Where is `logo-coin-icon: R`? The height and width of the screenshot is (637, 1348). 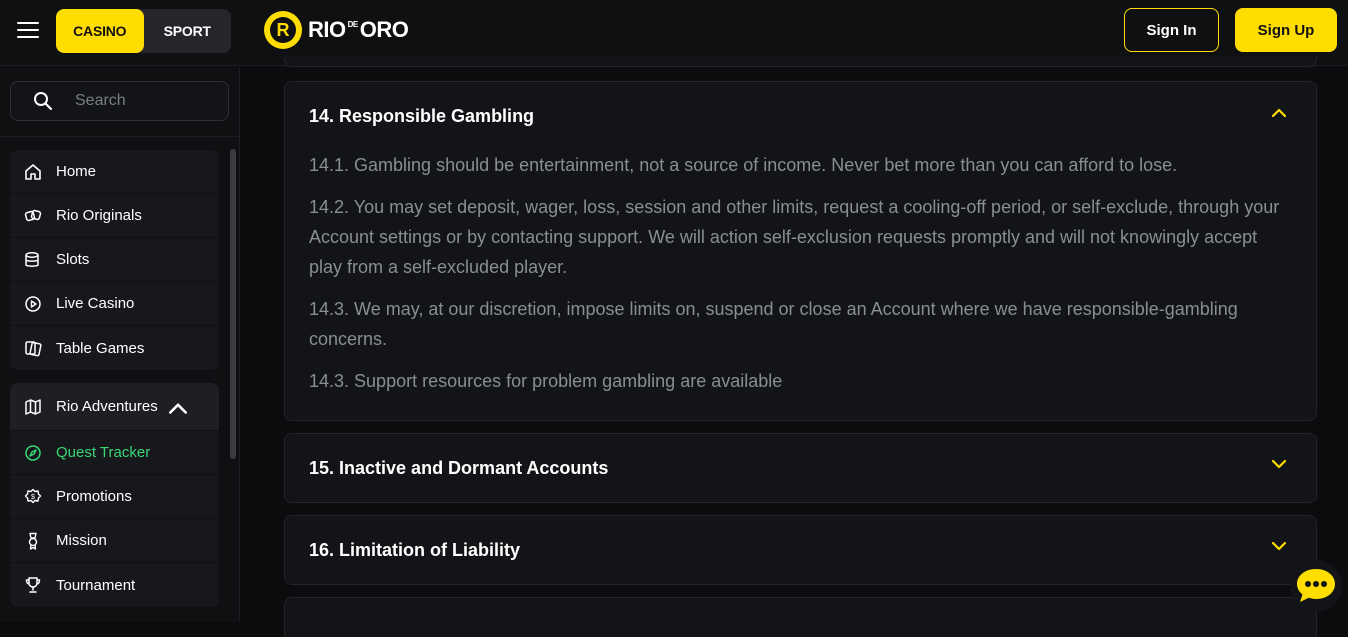 logo-coin-icon: R is located at coordinates (283, 30).